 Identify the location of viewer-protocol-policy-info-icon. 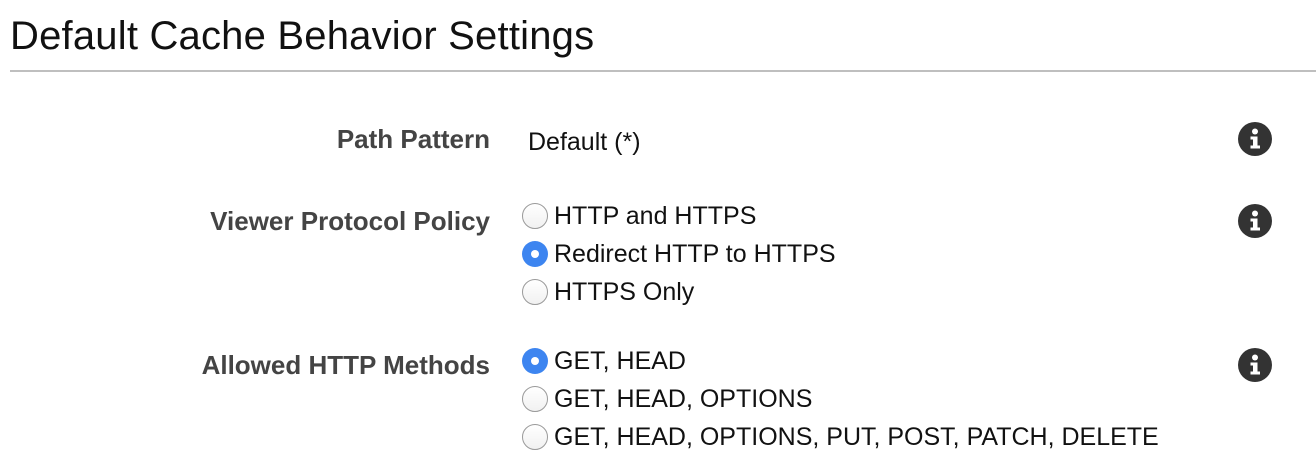
(1255, 221).